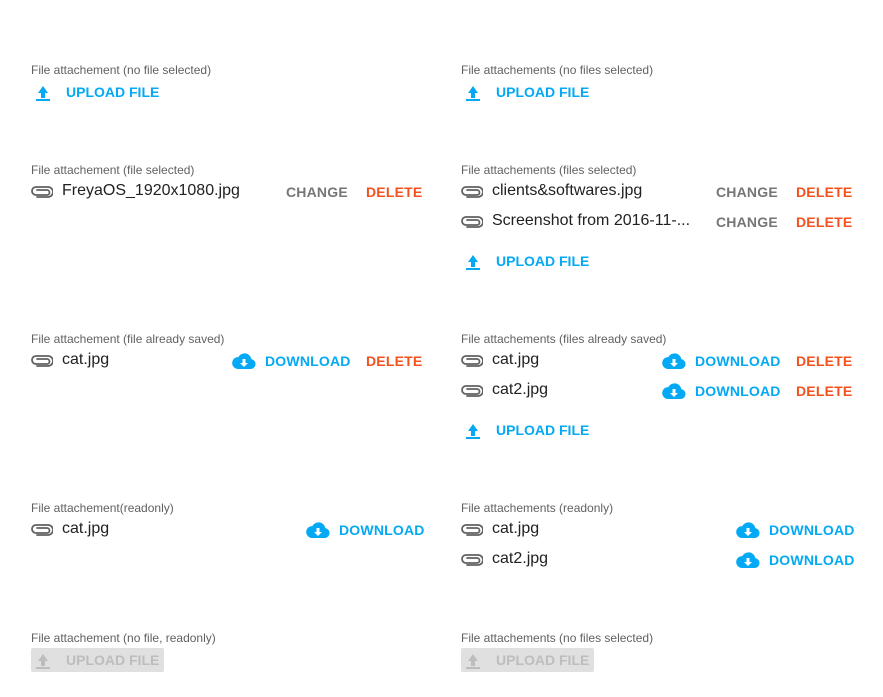 The height and width of the screenshot is (697, 883). I want to click on file-row: clients&softwares.jpg CHANGE DELETE, so click(656, 192).